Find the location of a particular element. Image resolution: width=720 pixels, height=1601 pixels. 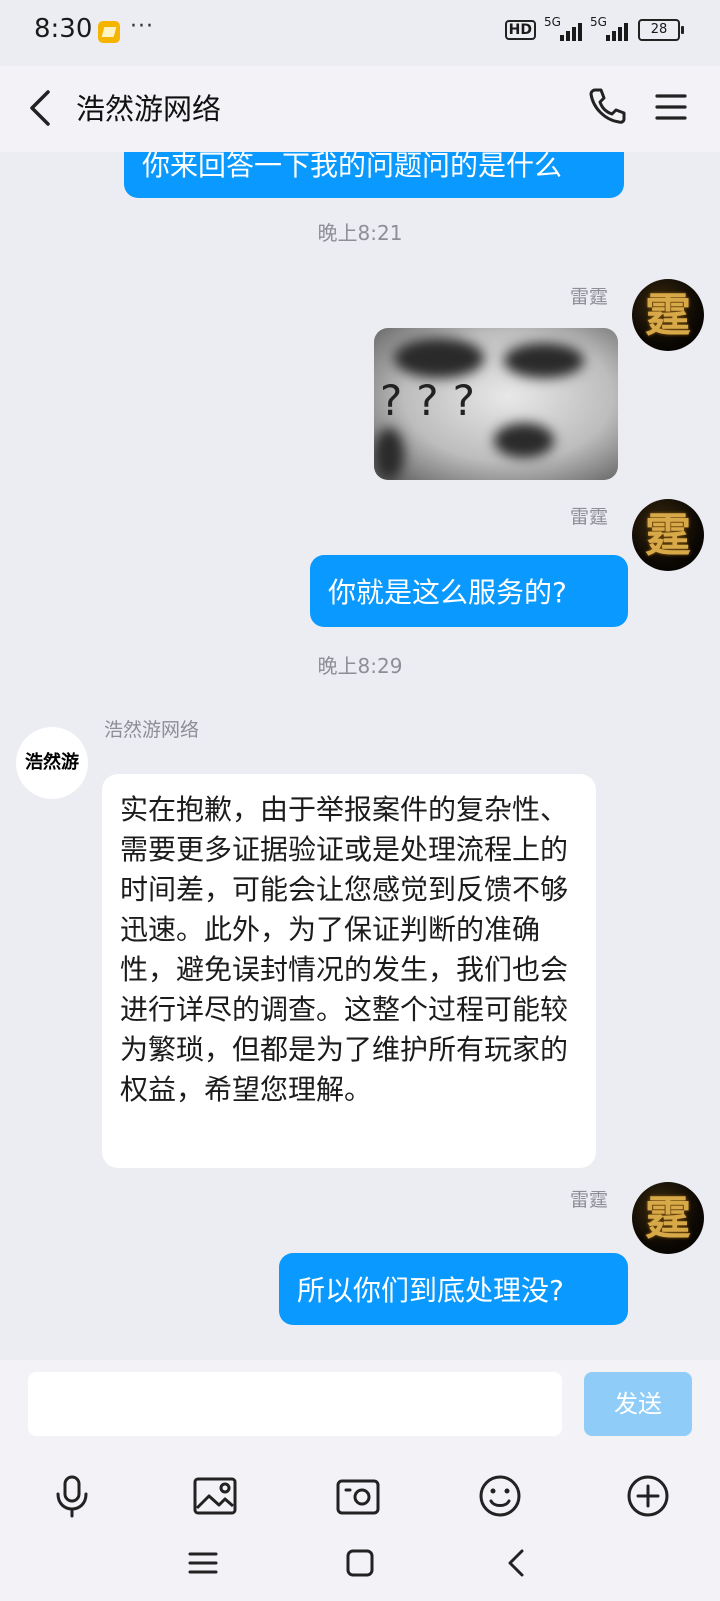

phone-icon is located at coordinates (607, 106).